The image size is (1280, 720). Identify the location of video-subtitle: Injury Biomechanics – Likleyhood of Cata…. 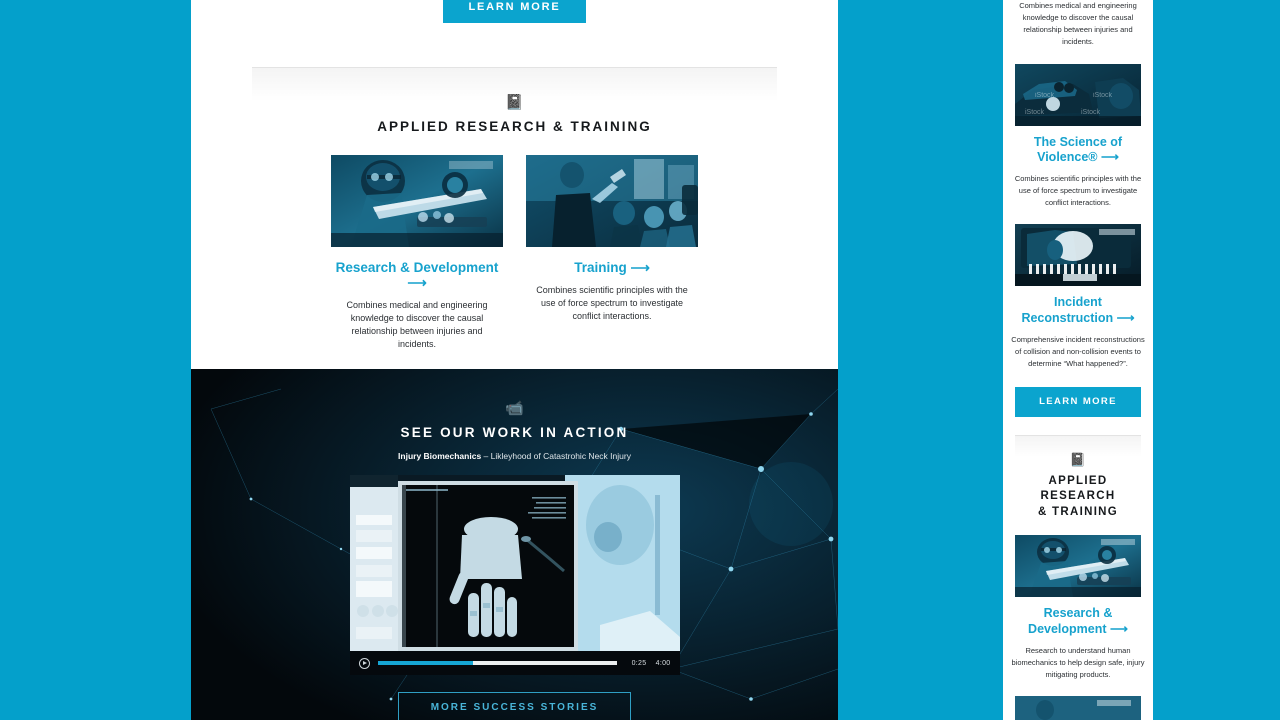
(514, 456).